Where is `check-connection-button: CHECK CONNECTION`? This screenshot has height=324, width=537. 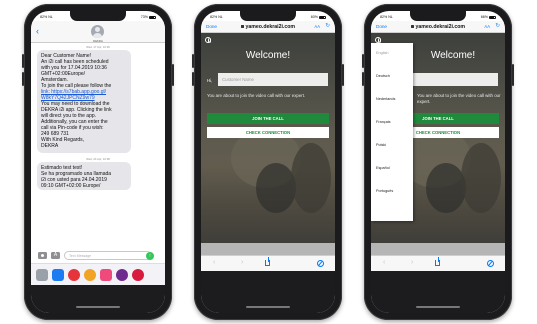 check-connection-button: CHECK CONNECTION is located at coordinates (268, 132).